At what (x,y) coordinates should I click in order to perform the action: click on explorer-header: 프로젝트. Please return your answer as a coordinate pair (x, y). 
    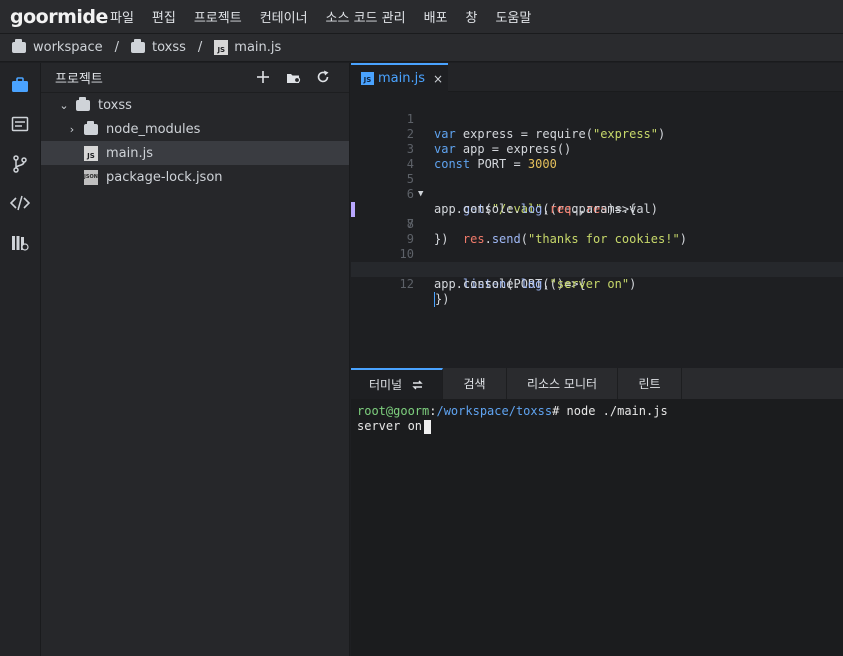
    Looking at the image, I should click on (195, 78).